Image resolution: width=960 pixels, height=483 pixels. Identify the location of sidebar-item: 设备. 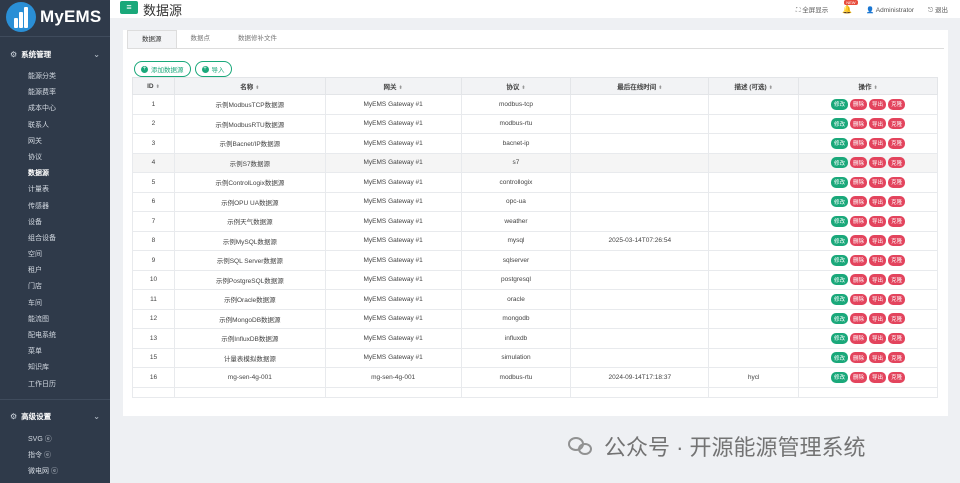
(55, 223).